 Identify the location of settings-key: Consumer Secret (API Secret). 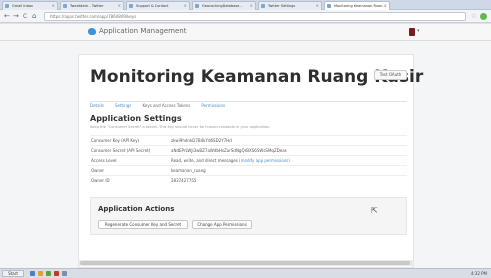
(121, 150).